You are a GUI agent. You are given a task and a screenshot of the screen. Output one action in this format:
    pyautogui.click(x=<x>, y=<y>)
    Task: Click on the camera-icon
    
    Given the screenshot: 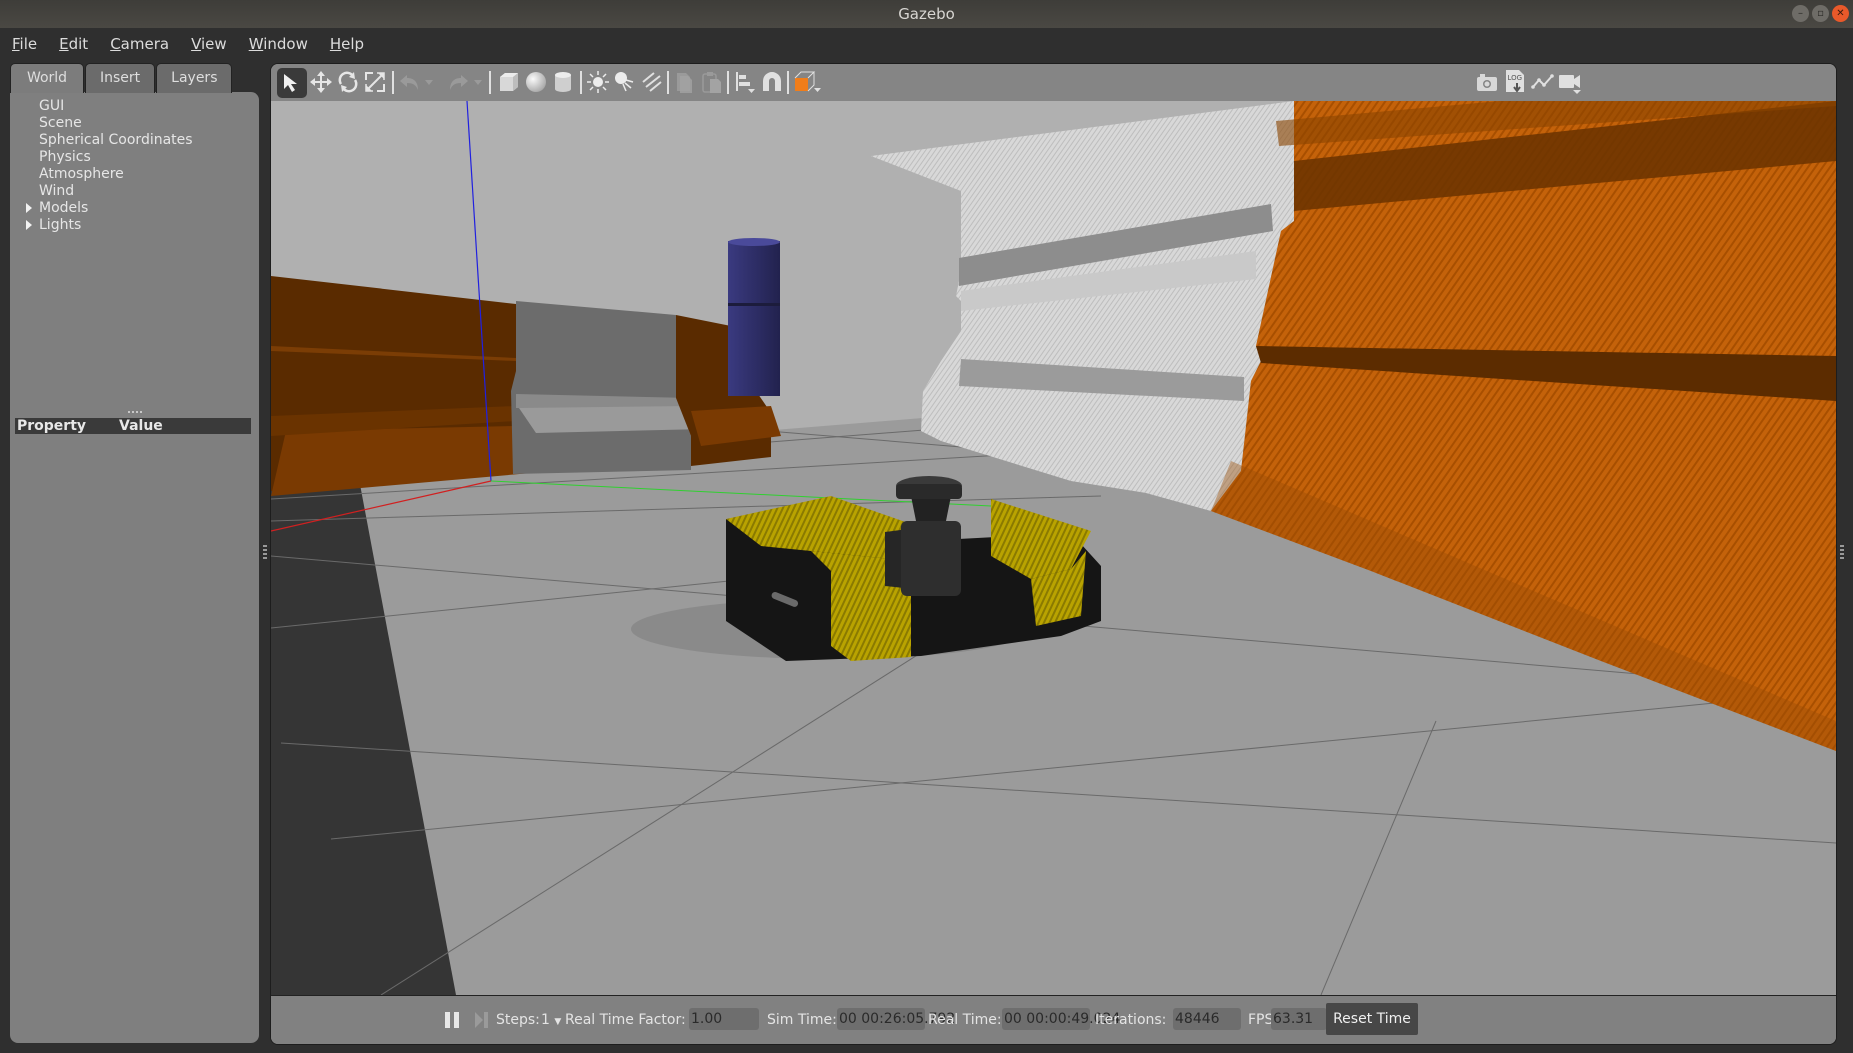 What is the action you would take?
    pyautogui.click(x=1487, y=82)
    